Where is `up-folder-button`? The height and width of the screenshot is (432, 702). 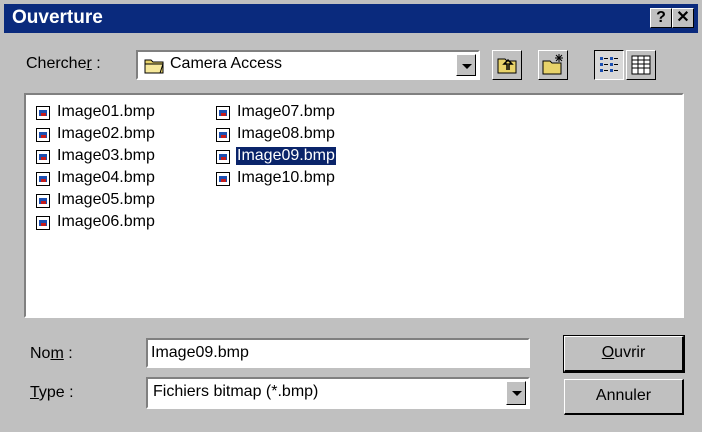 up-folder-button is located at coordinates (507, 65).